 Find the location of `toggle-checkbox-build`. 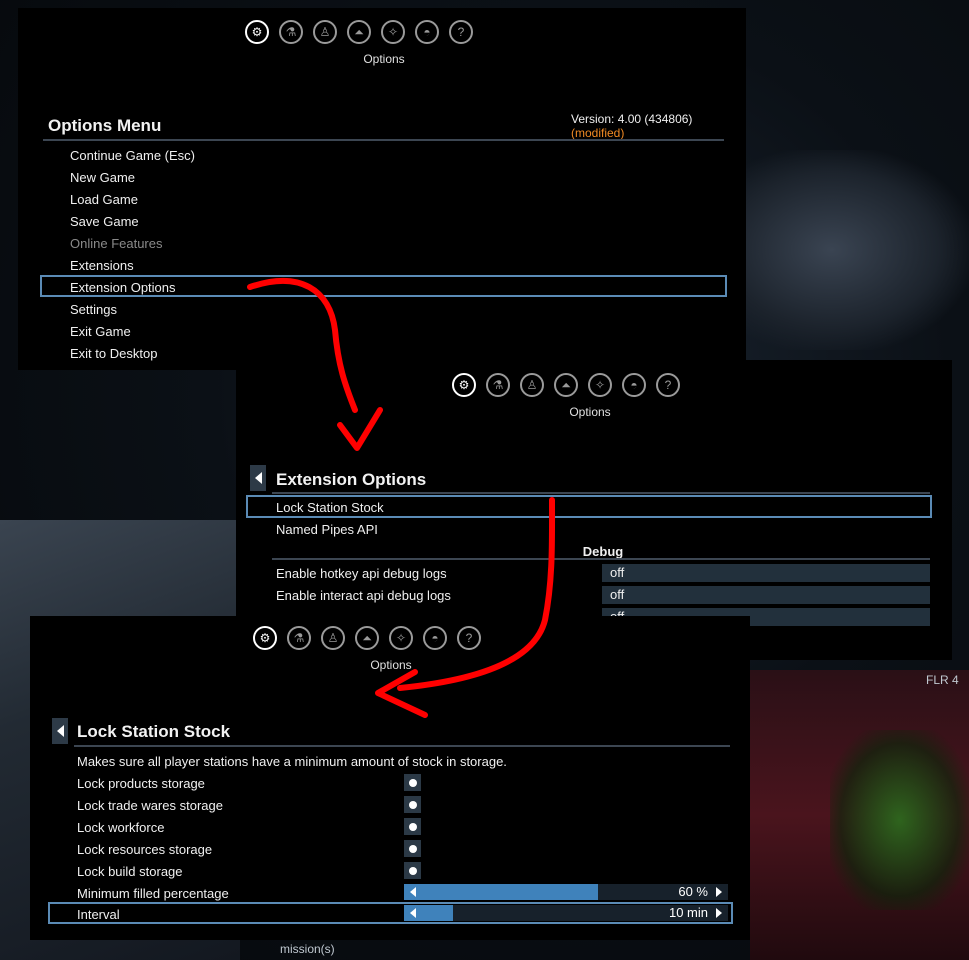

toggle-checkbox-build is located at coordinates (412, 870).